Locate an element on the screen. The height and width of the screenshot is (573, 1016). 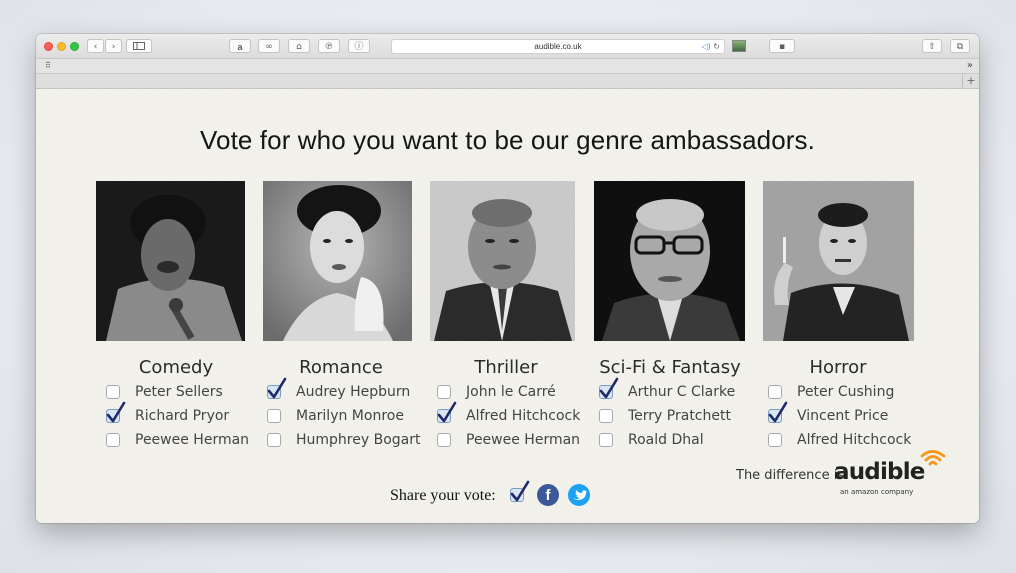
twitter-share-button is located at coordinates (579, 495).